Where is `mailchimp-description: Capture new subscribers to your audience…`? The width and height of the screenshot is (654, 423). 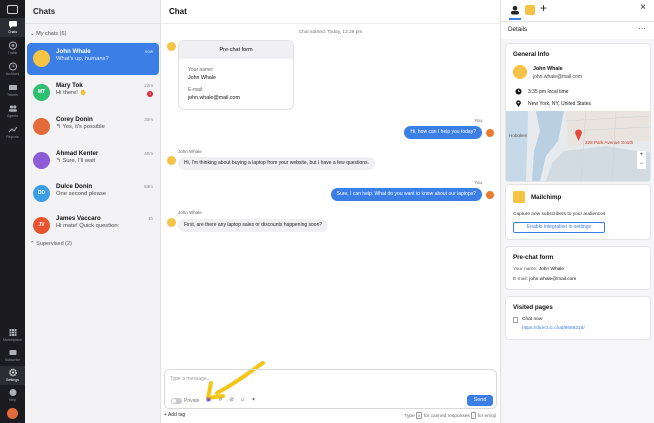
mailchimp-description: Capture new subscribers to your audience… is located at coordinates (559, 214).